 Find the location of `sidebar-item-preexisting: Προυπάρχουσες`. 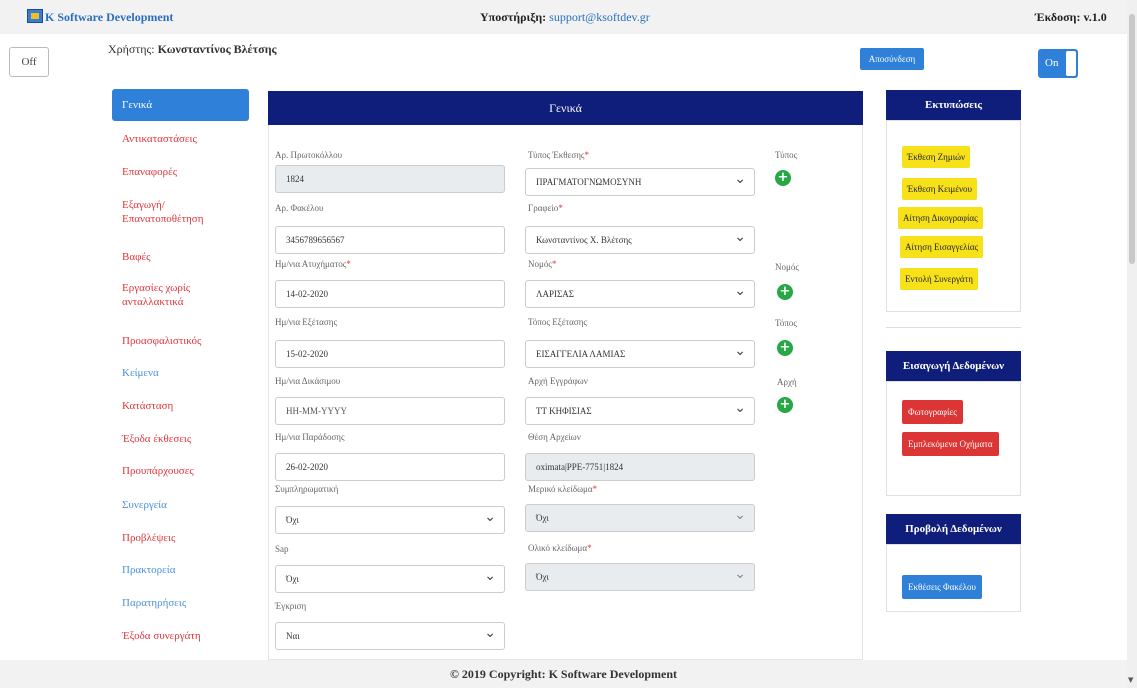

sidebar-item-preexisting: Προυπάρχουσες is located at coordinates (158, 471).